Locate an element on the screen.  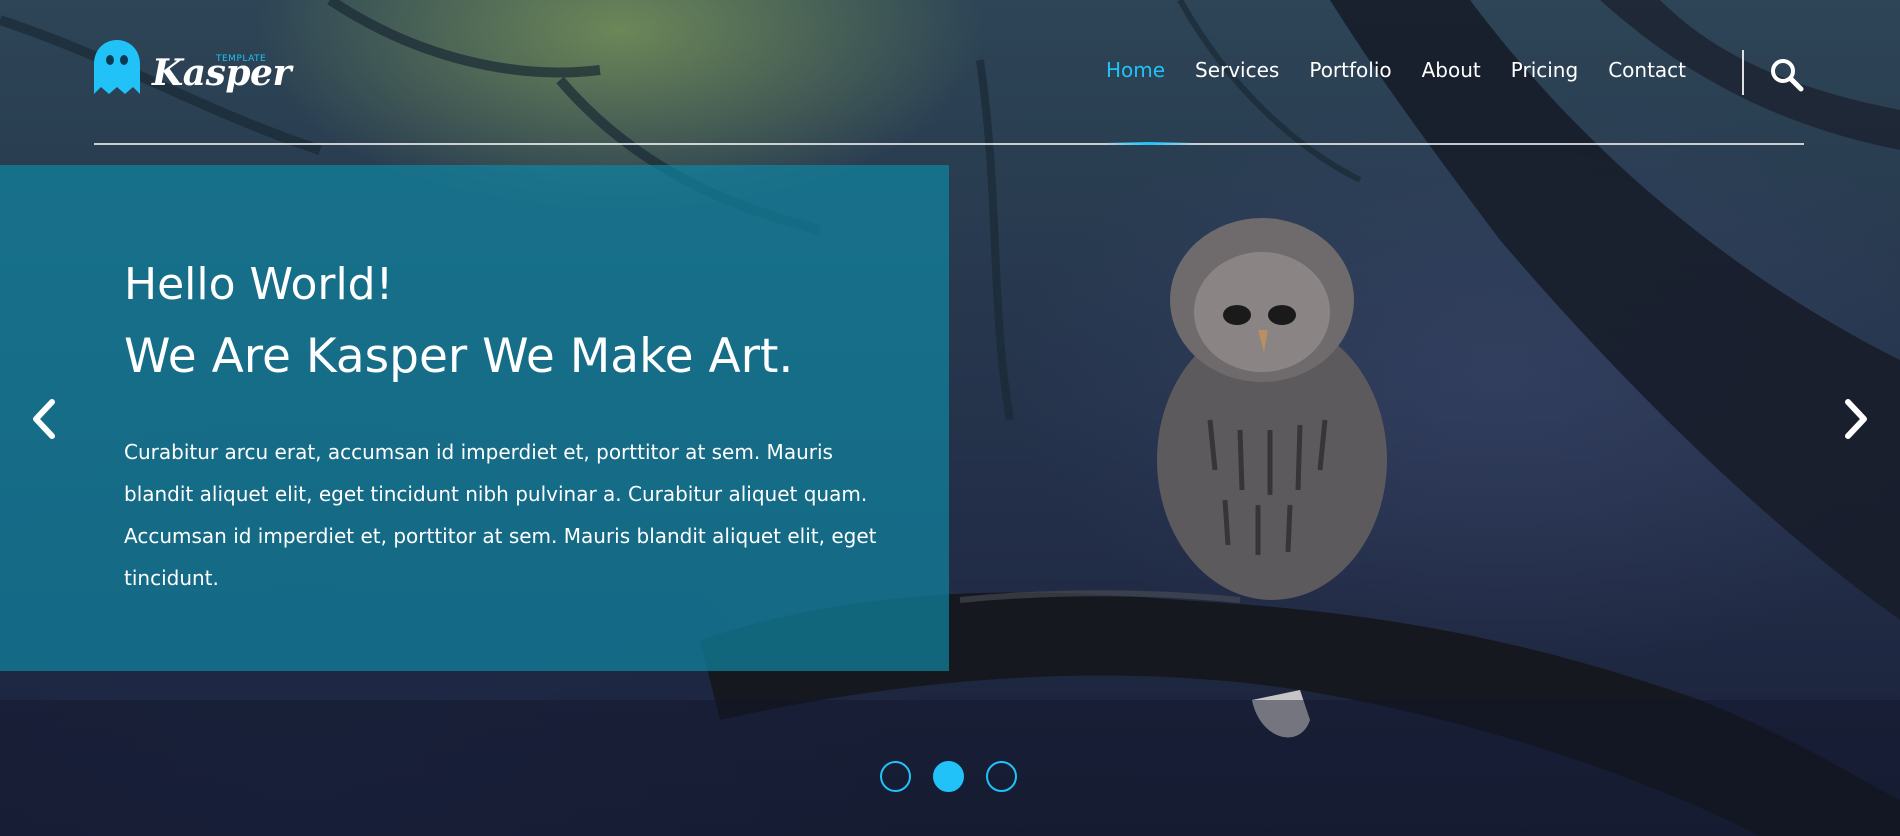
slider-next-button is located at coordinates (1856, 421).